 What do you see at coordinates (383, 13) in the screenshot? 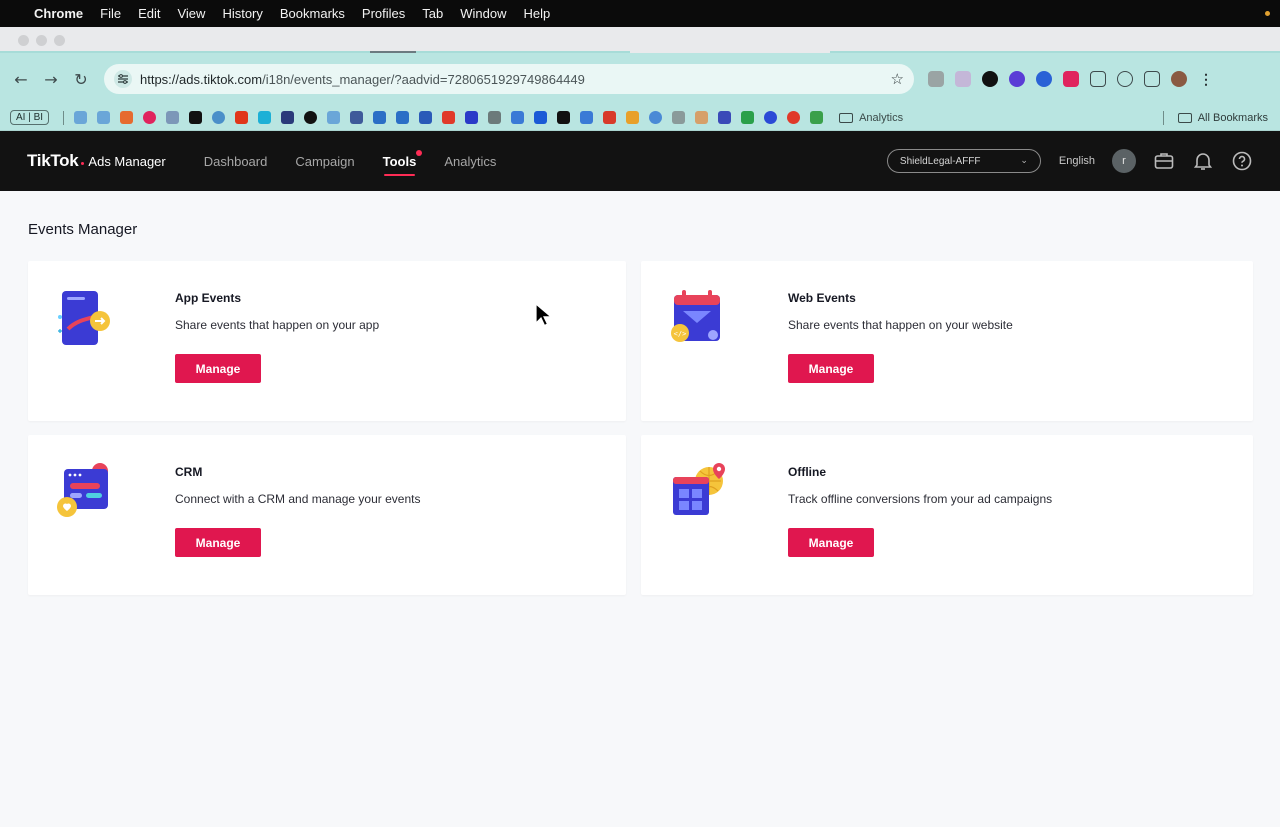
I see `menu-profiles: Profiles` at bounding box center [383, 13].